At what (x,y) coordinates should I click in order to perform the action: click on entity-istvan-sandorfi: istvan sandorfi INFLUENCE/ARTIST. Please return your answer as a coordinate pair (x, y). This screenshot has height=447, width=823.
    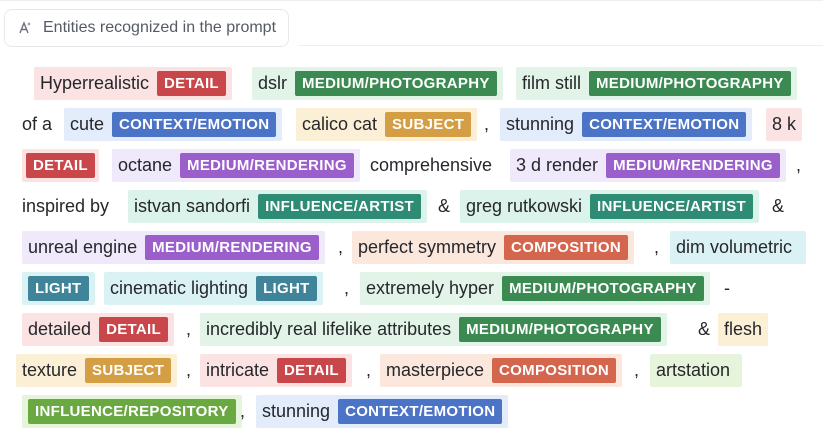
    Looking at the image, I should click on (278, 206).